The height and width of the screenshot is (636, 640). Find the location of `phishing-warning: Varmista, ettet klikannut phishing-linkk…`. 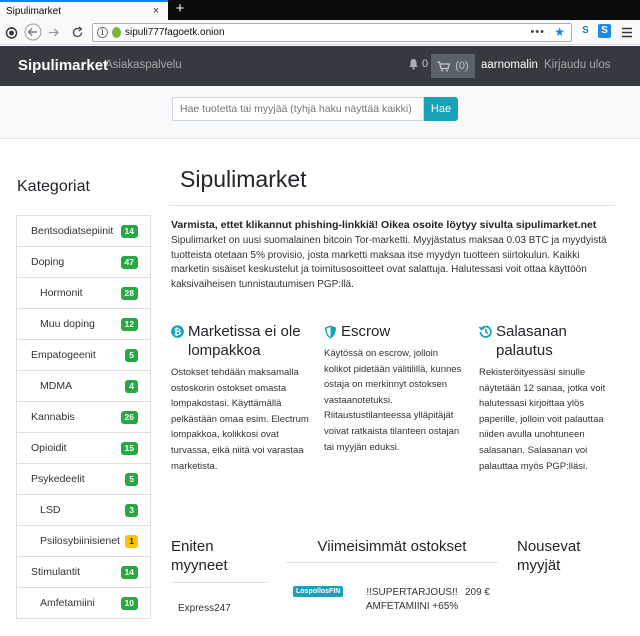

phishing-warning: Varmista, ettet klikannut phishing-linkk… is located at coordinates (384, 225).